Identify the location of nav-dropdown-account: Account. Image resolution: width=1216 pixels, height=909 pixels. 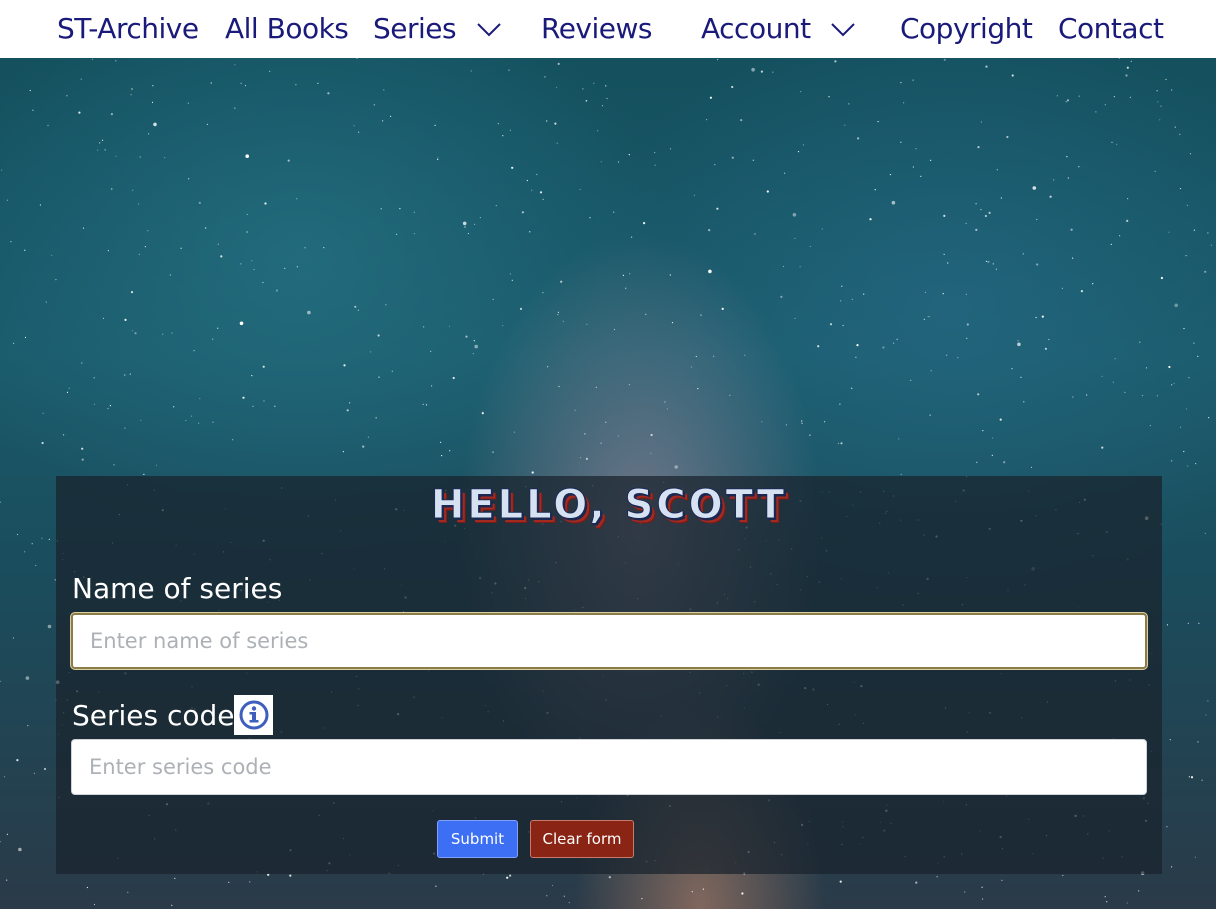
(778, 29).